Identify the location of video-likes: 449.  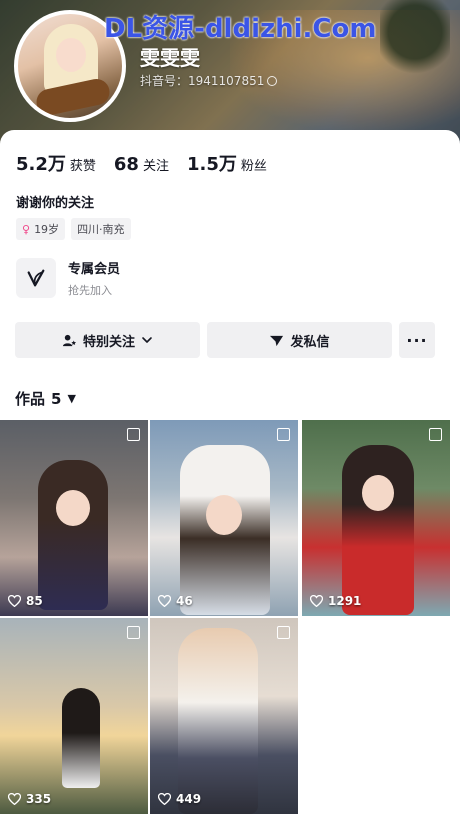
(179, 799).